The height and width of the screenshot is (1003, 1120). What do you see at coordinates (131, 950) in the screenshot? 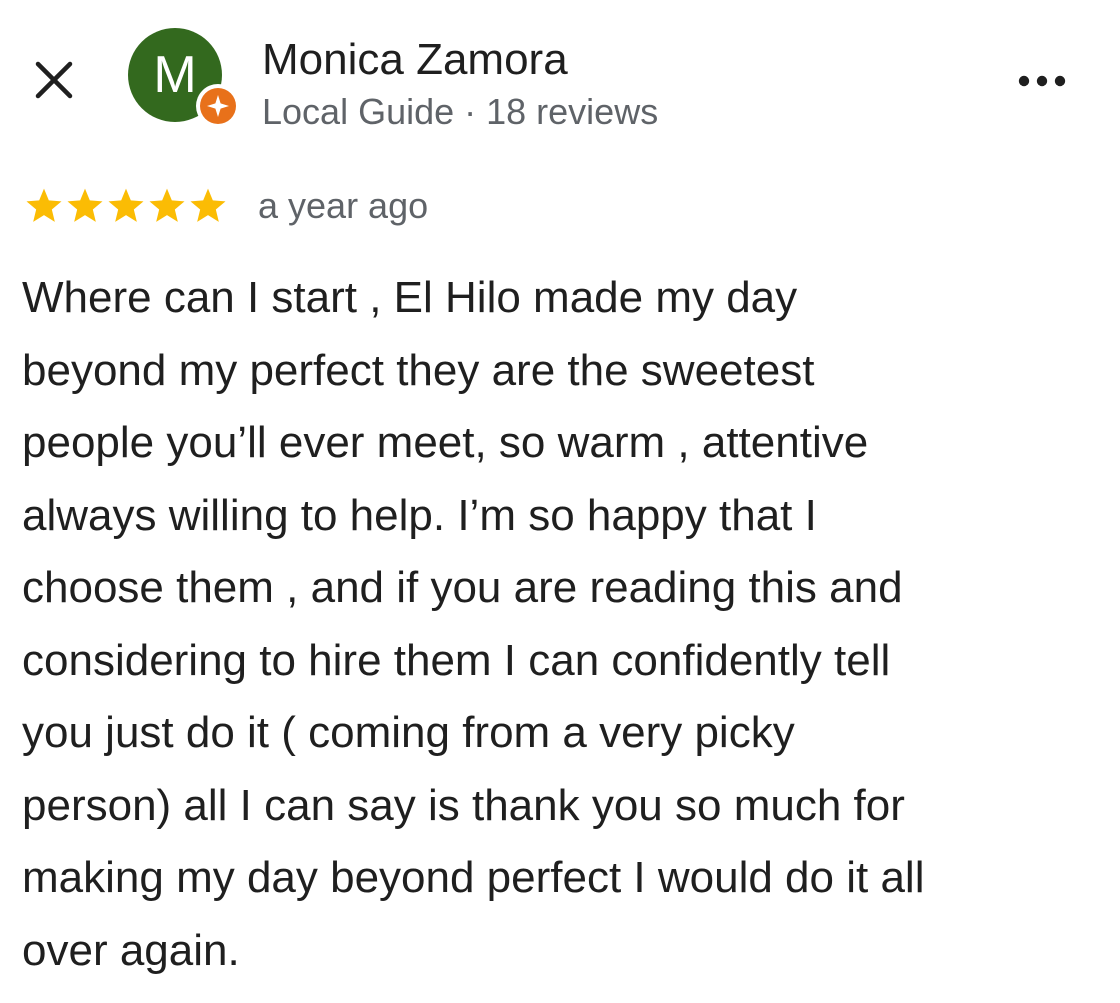
I see `review-text-line: over again.` at bounding box center [131, 950].